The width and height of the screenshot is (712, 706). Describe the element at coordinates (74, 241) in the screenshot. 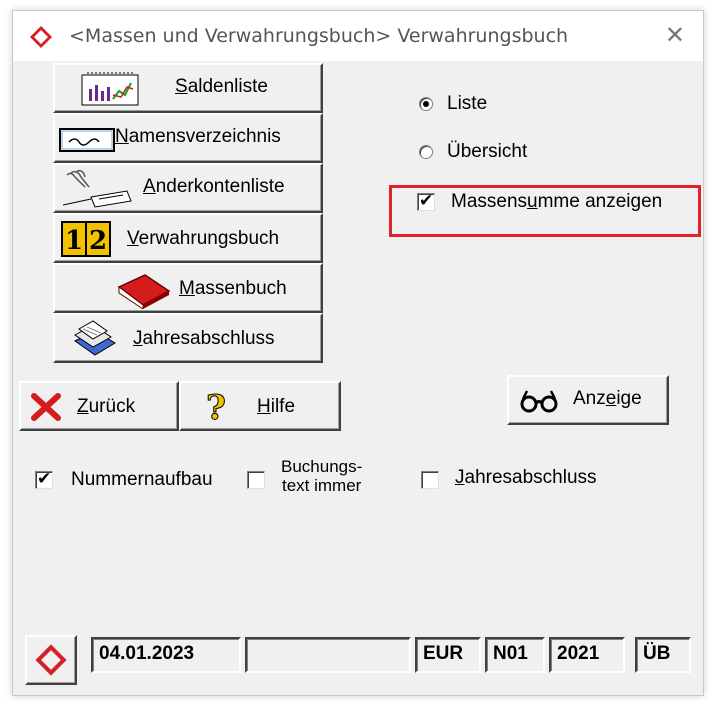

I see `svg-text: 1` at that location.